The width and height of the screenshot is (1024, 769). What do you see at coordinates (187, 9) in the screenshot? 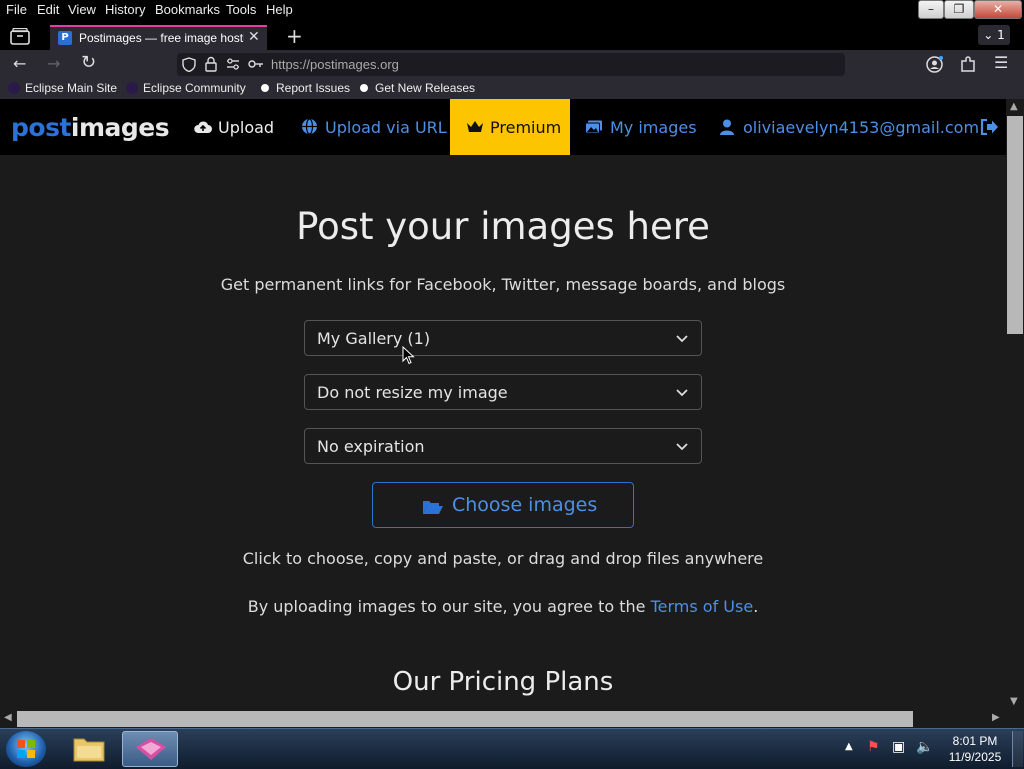
I see `menu-bookmarks: Bookmarks` at bounding box center [187, 9].